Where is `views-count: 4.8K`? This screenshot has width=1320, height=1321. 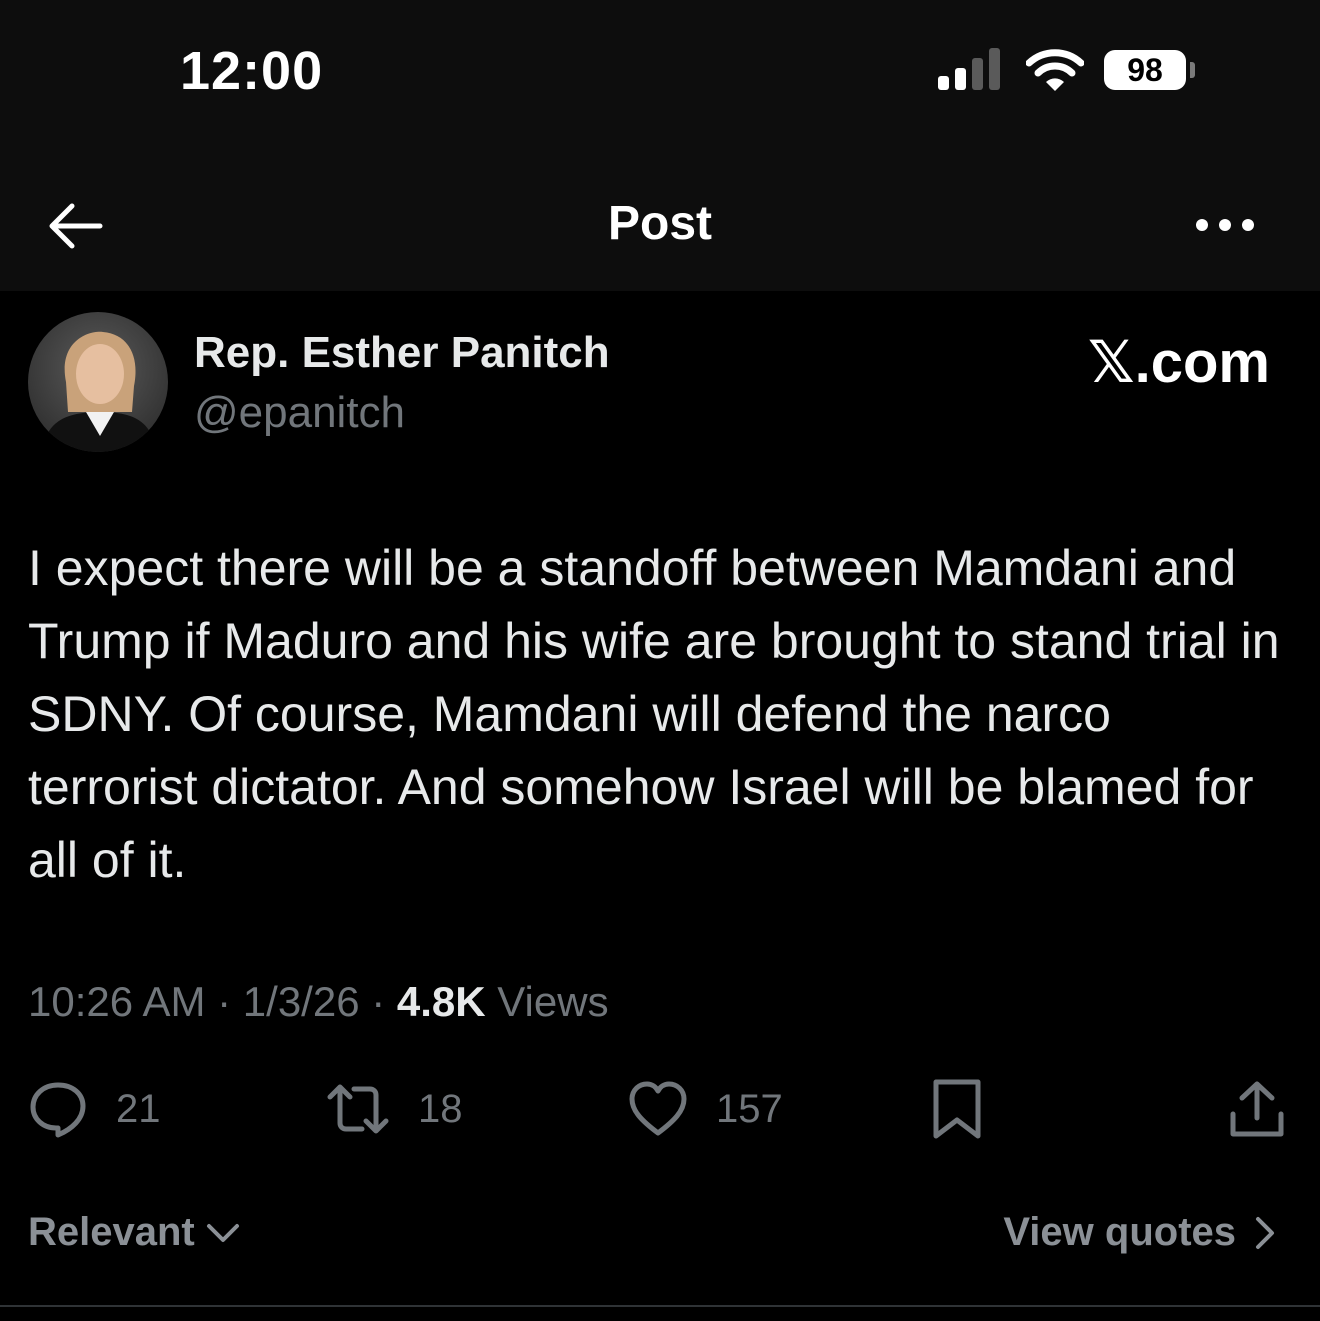
views-count: 4.8K is located at coordinates (441, 1001).